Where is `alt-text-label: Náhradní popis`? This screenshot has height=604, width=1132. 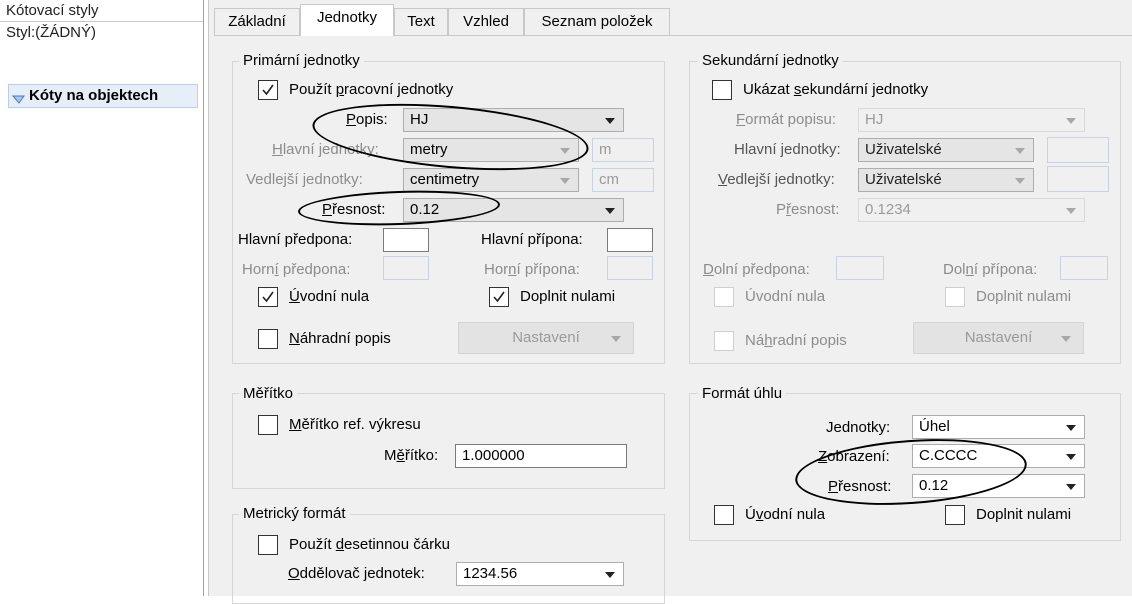 alt-text-label: Náhradní popis is located at coordinates (340, 338).